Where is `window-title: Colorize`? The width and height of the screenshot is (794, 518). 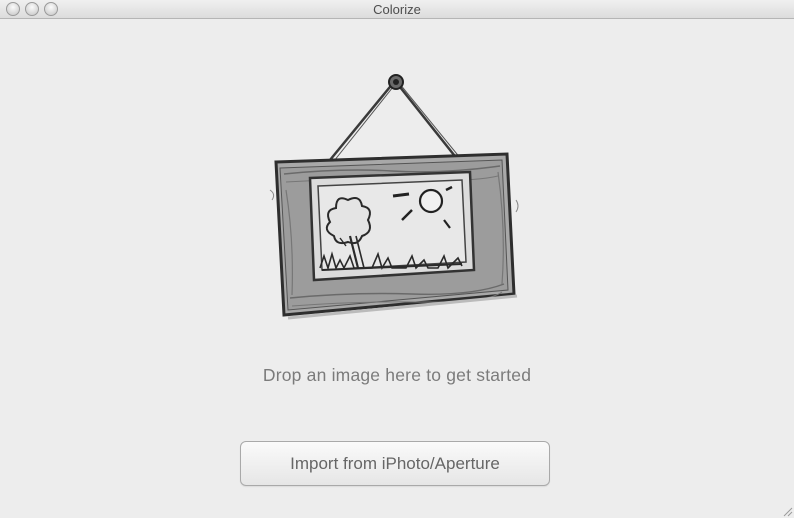
window-title: Colorize is located at coordinates (397, 9).